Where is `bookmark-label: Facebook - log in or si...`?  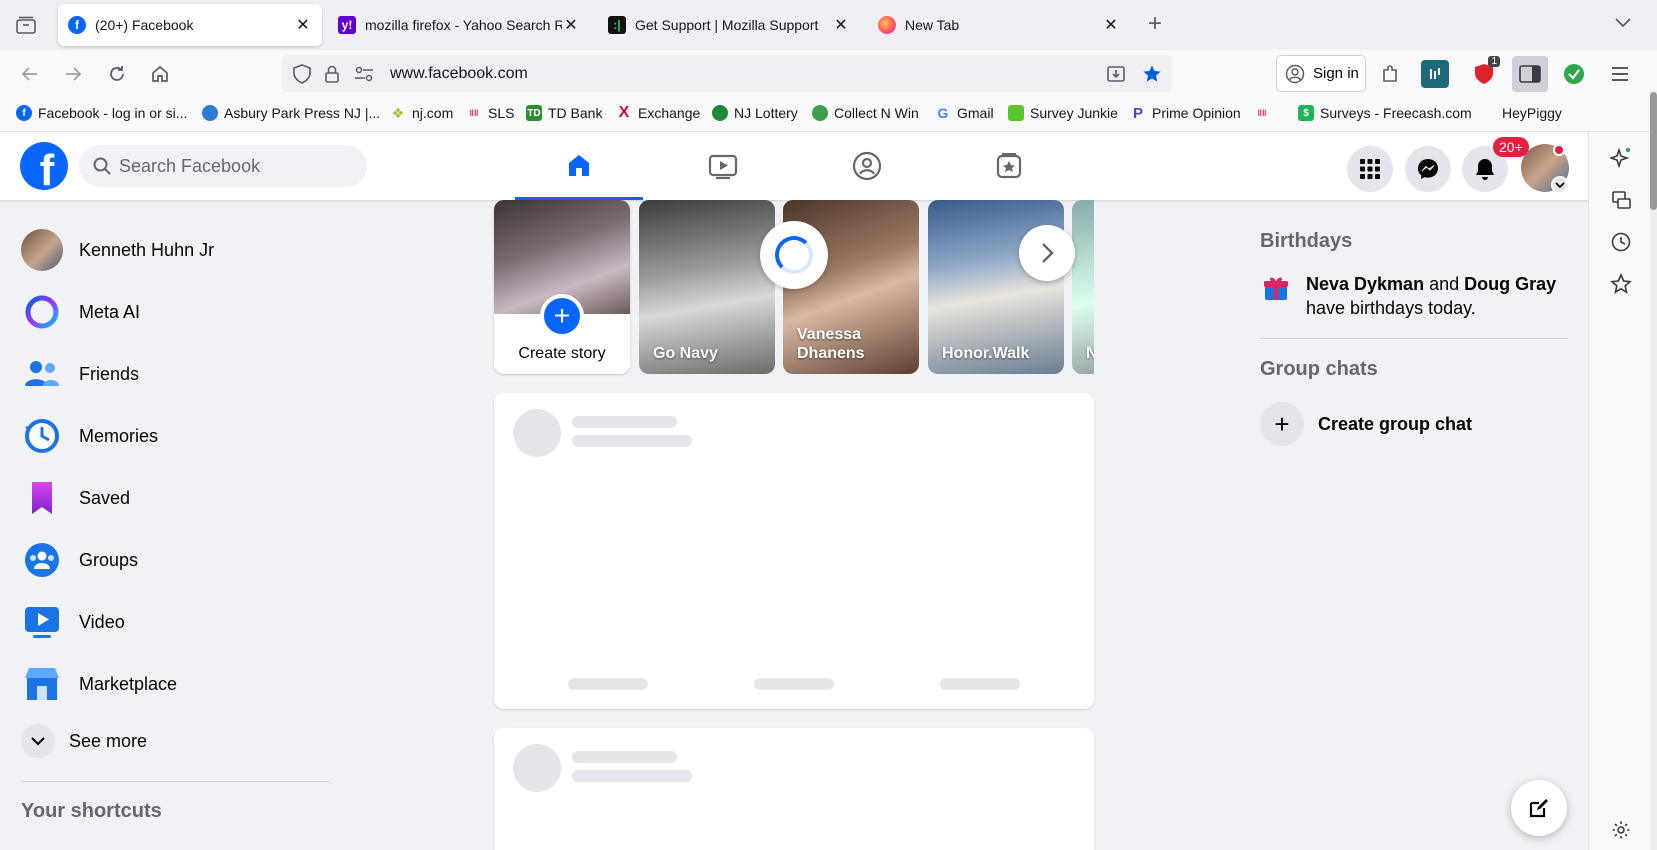
bookmark-label: Facebook - log in or si... is located at coordinates (113, 113).